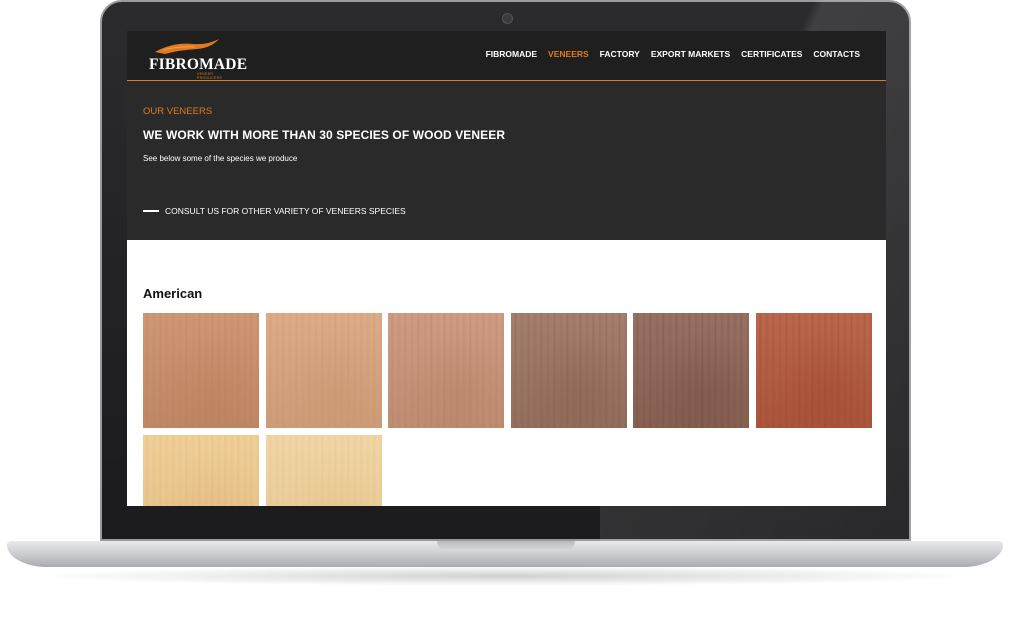 The width and height of the screenshot is (1009, 619). I want to click on nav-fibromade: FIBROMADE, so click(511, 54).